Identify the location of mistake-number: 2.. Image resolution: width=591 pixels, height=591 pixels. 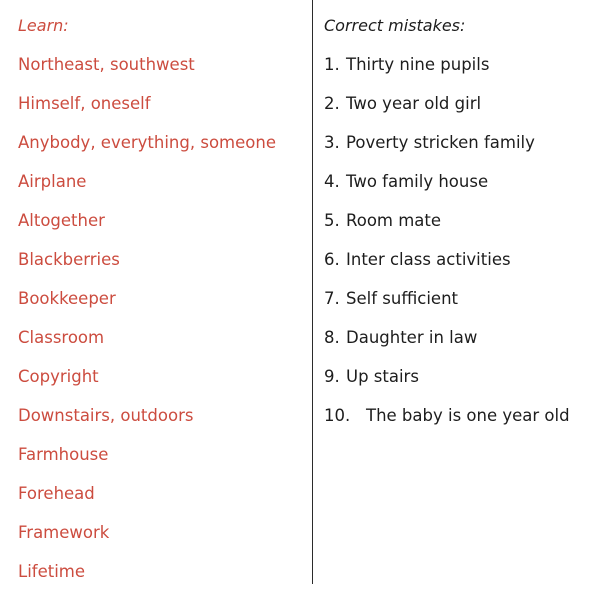
(332, 103).